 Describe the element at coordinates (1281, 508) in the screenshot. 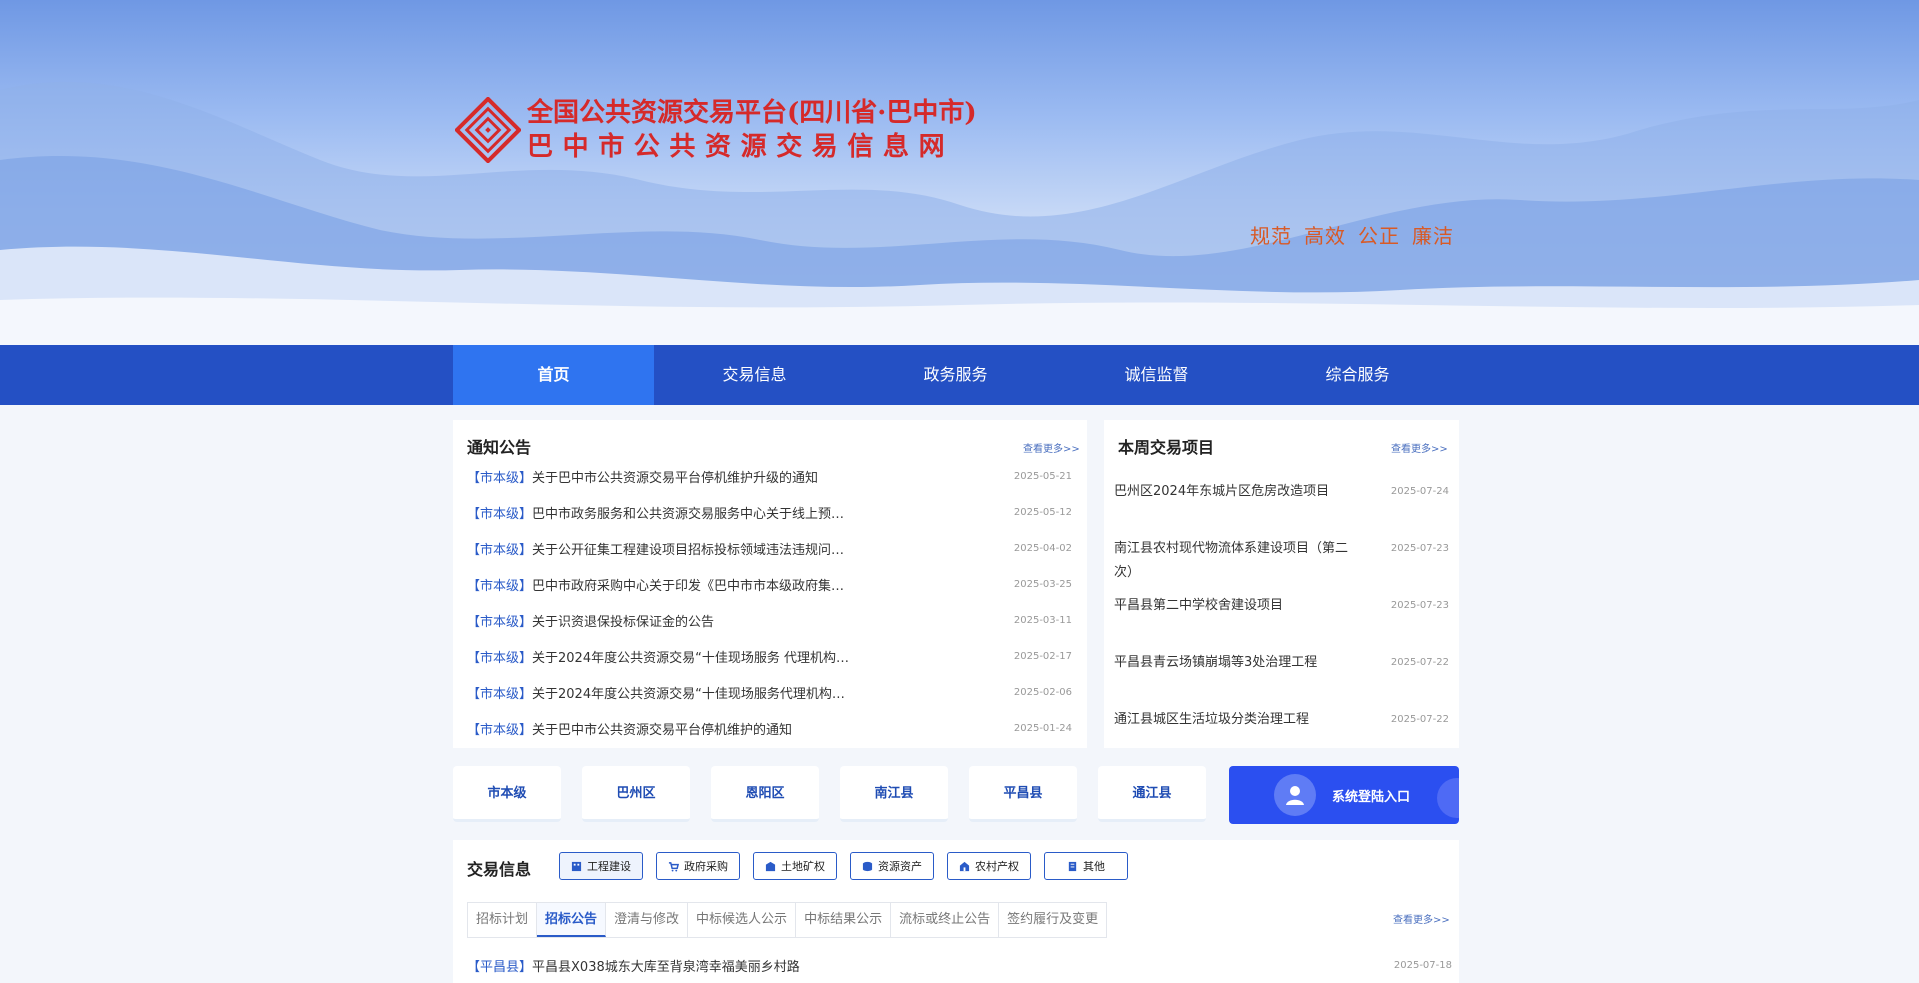

I see `weekly-item: 巴州区2024年东城片区危房改造项目 2025-07-24` at that location.